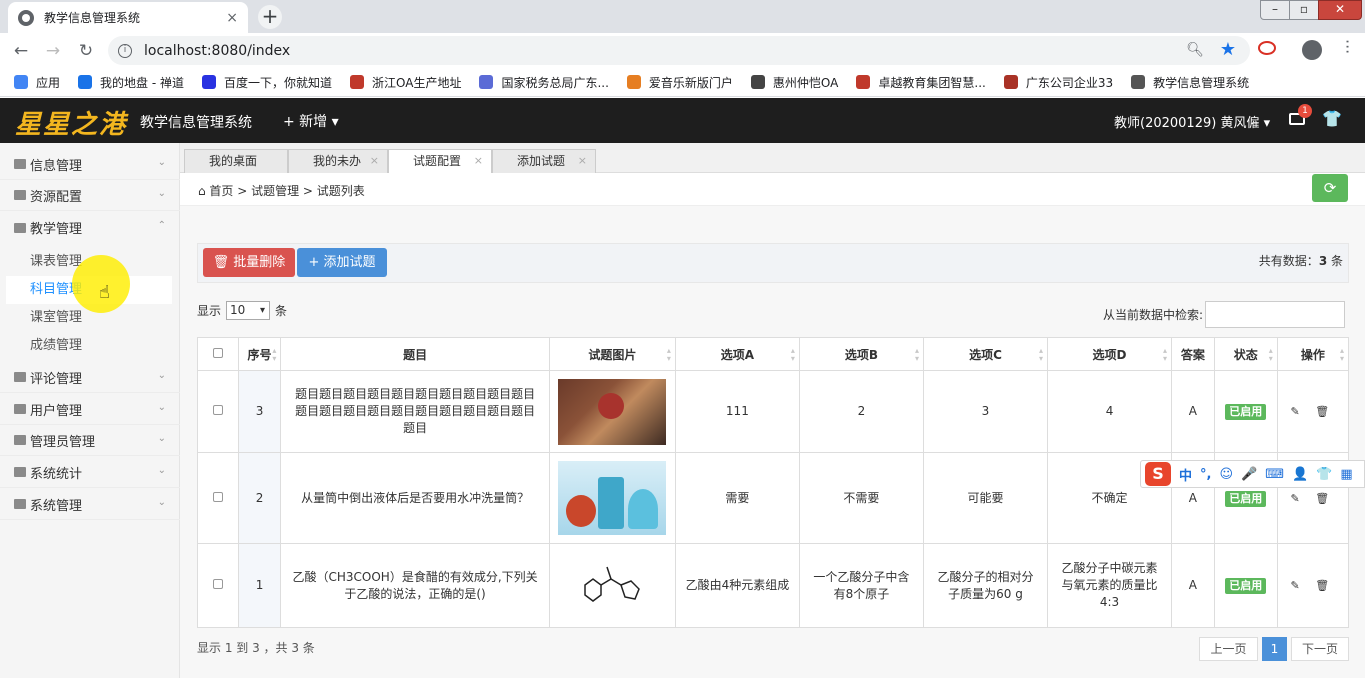 Image resolution: width=1365 pixels, height=678 pixels. I want to click on cell-option-c: 可能要, so click(985, 498).